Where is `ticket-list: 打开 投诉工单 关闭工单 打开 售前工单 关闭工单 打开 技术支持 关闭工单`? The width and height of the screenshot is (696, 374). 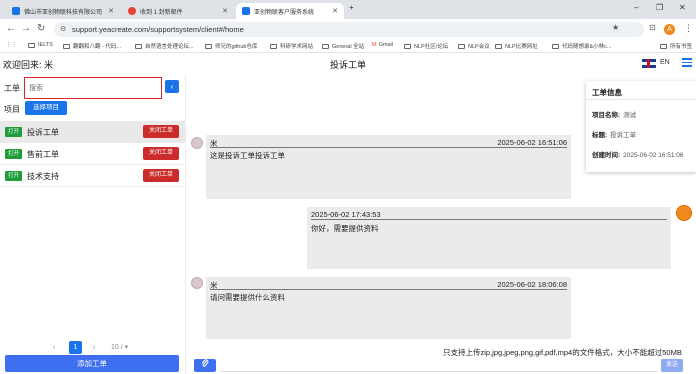
ticket-list: 打开 投诉工单 关闭工单 打开 售前工单 关闭工单 打开 技术支持 关闭工单 is located at coordinates (92, 154).